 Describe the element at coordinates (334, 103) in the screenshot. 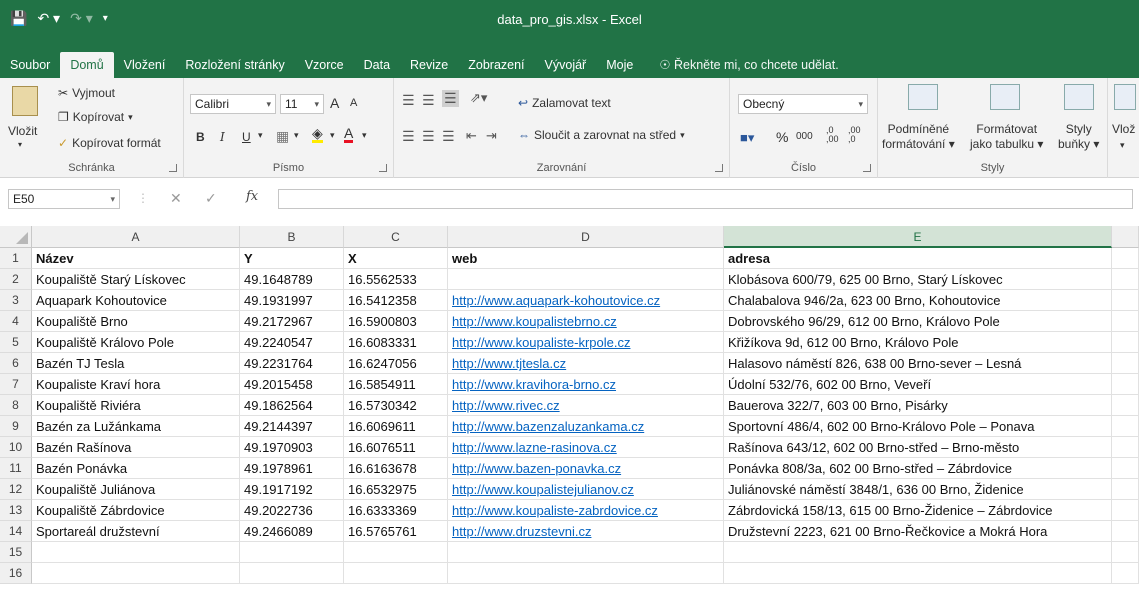

I see `grow-font-button: A` at that location.